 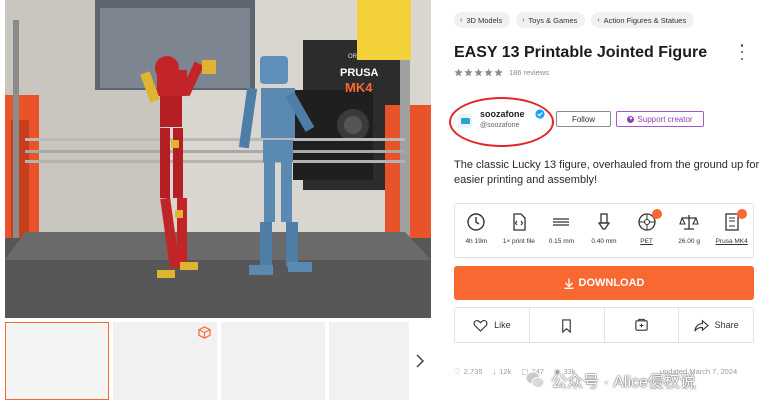 What do you see at coordinates (359, 87) in the screenshot?
I see `photo-printer-model-label: MK4` at bounding box center [359, 87].